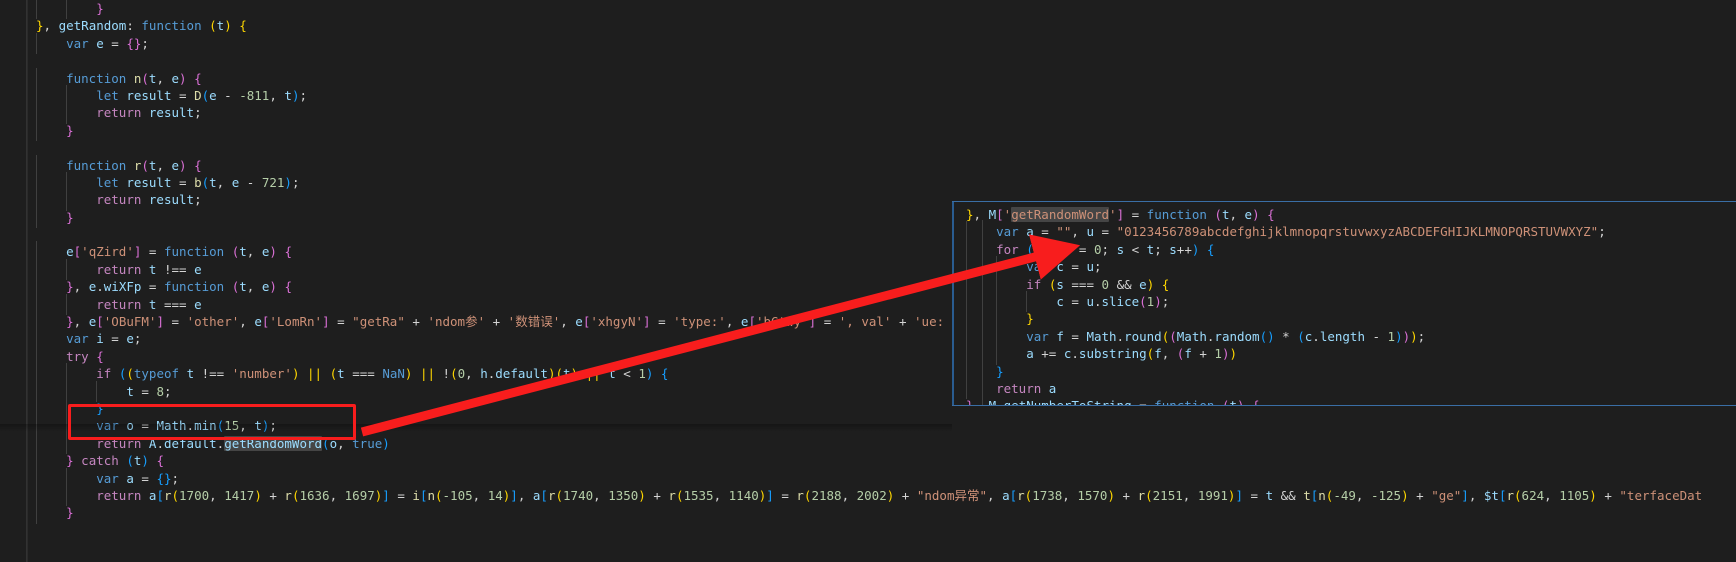 Image resolution: width=1736 pixels, height=562 pixels. Describe the element at coordinates (190, 443) in the screenshot. I see `code-token: default` at that location.